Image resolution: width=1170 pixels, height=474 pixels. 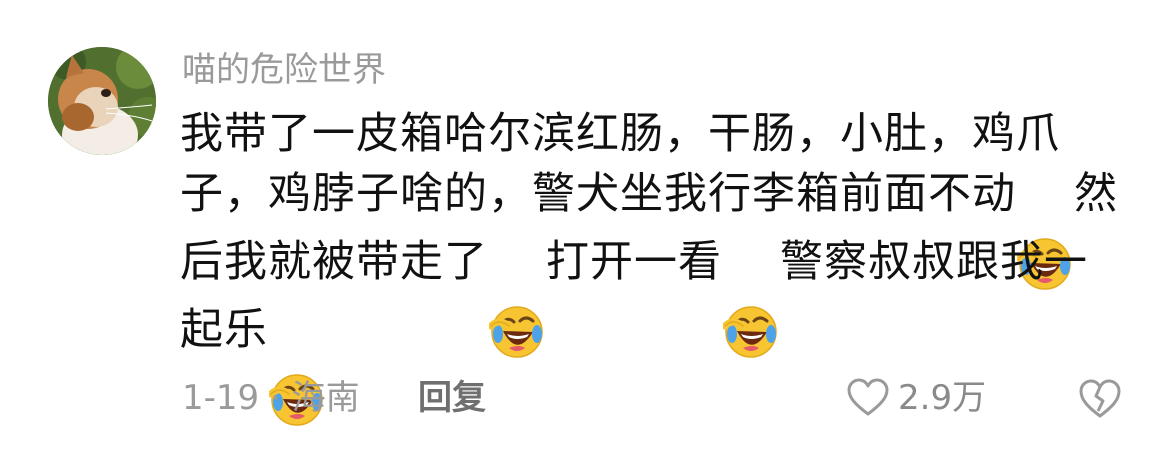 I want to click on dislike-button, so click(x=1100, y=399).